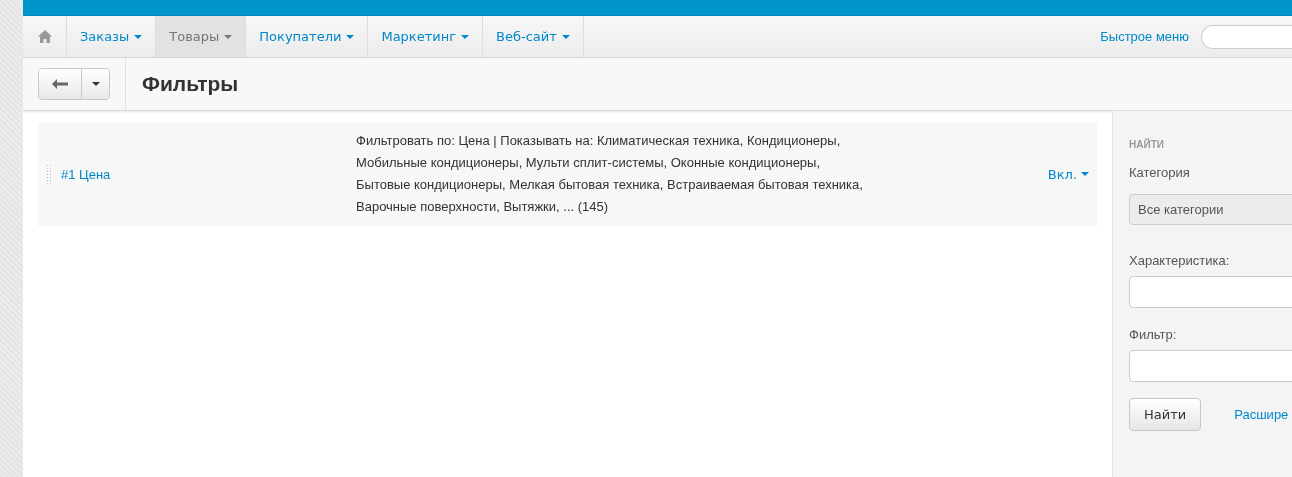  Describe the element at coordinates (1144, 36) in the screenshot. I see `quick-menu-link: Быстрое меню` at that location.